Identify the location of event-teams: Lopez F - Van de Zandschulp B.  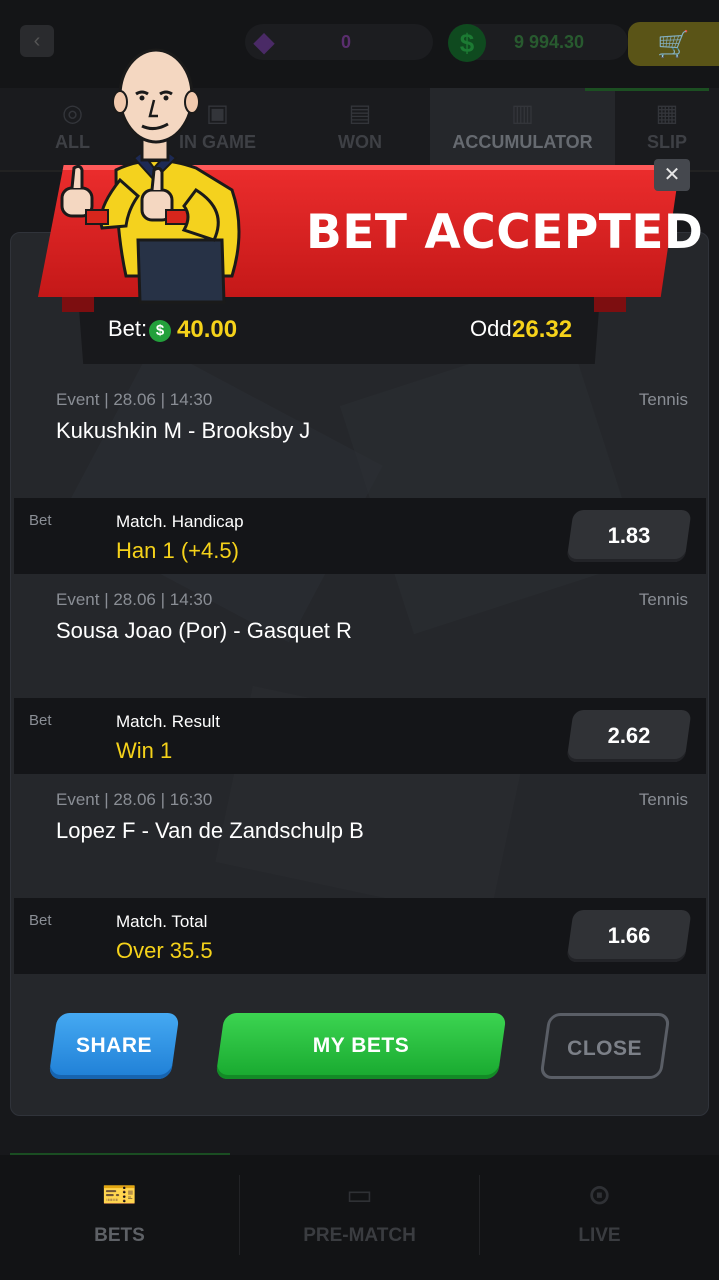
(210, 830).